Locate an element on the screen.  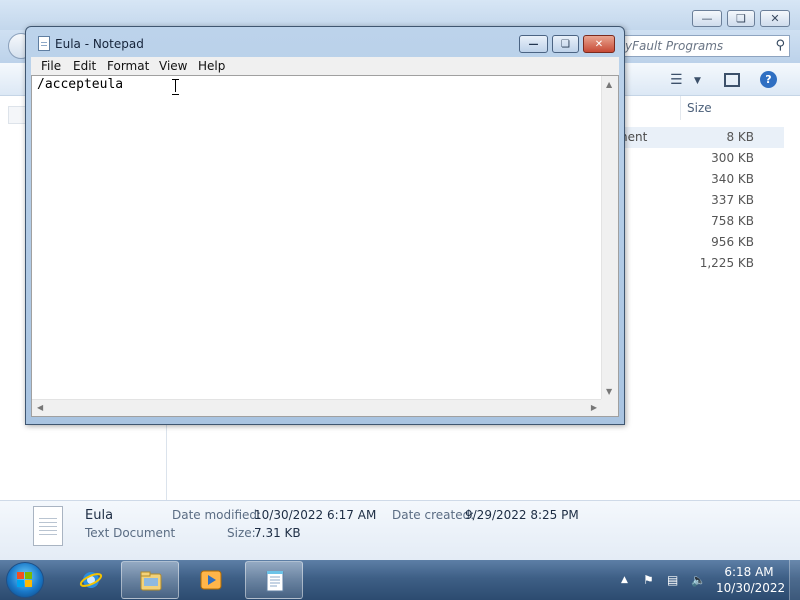
editor-content: /accepteula is located at coordinates (80, 84).